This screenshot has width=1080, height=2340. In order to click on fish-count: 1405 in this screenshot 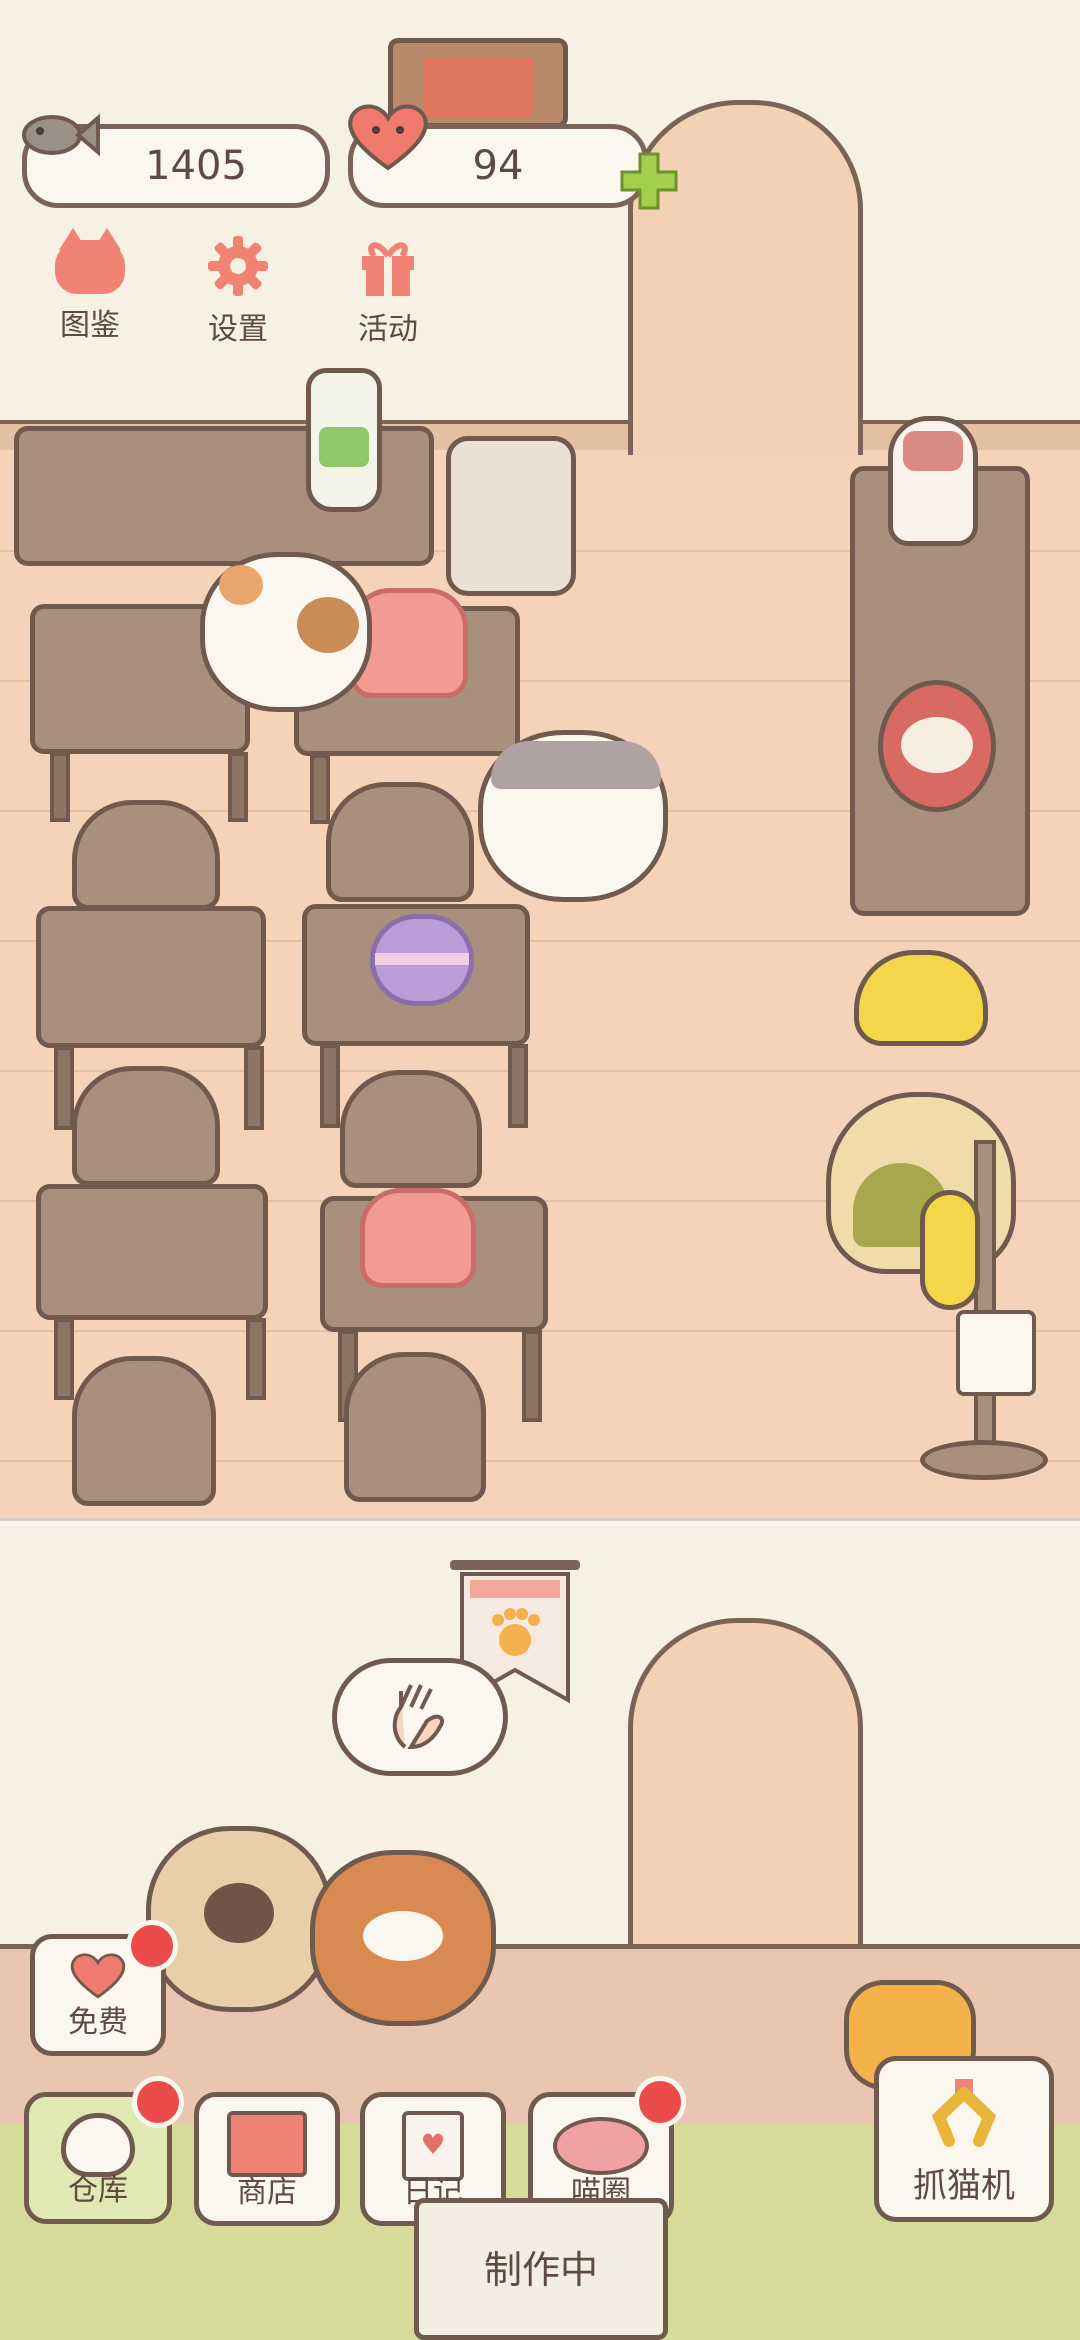, I will do `click(196, 166)`.